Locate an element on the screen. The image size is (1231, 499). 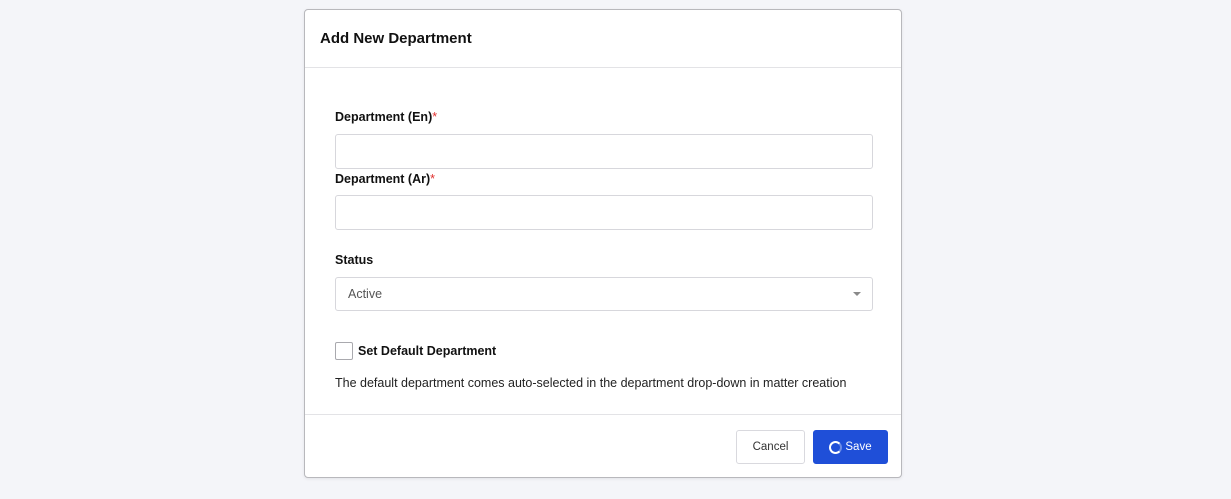
department-en-input is located at coordinates (604, 151).